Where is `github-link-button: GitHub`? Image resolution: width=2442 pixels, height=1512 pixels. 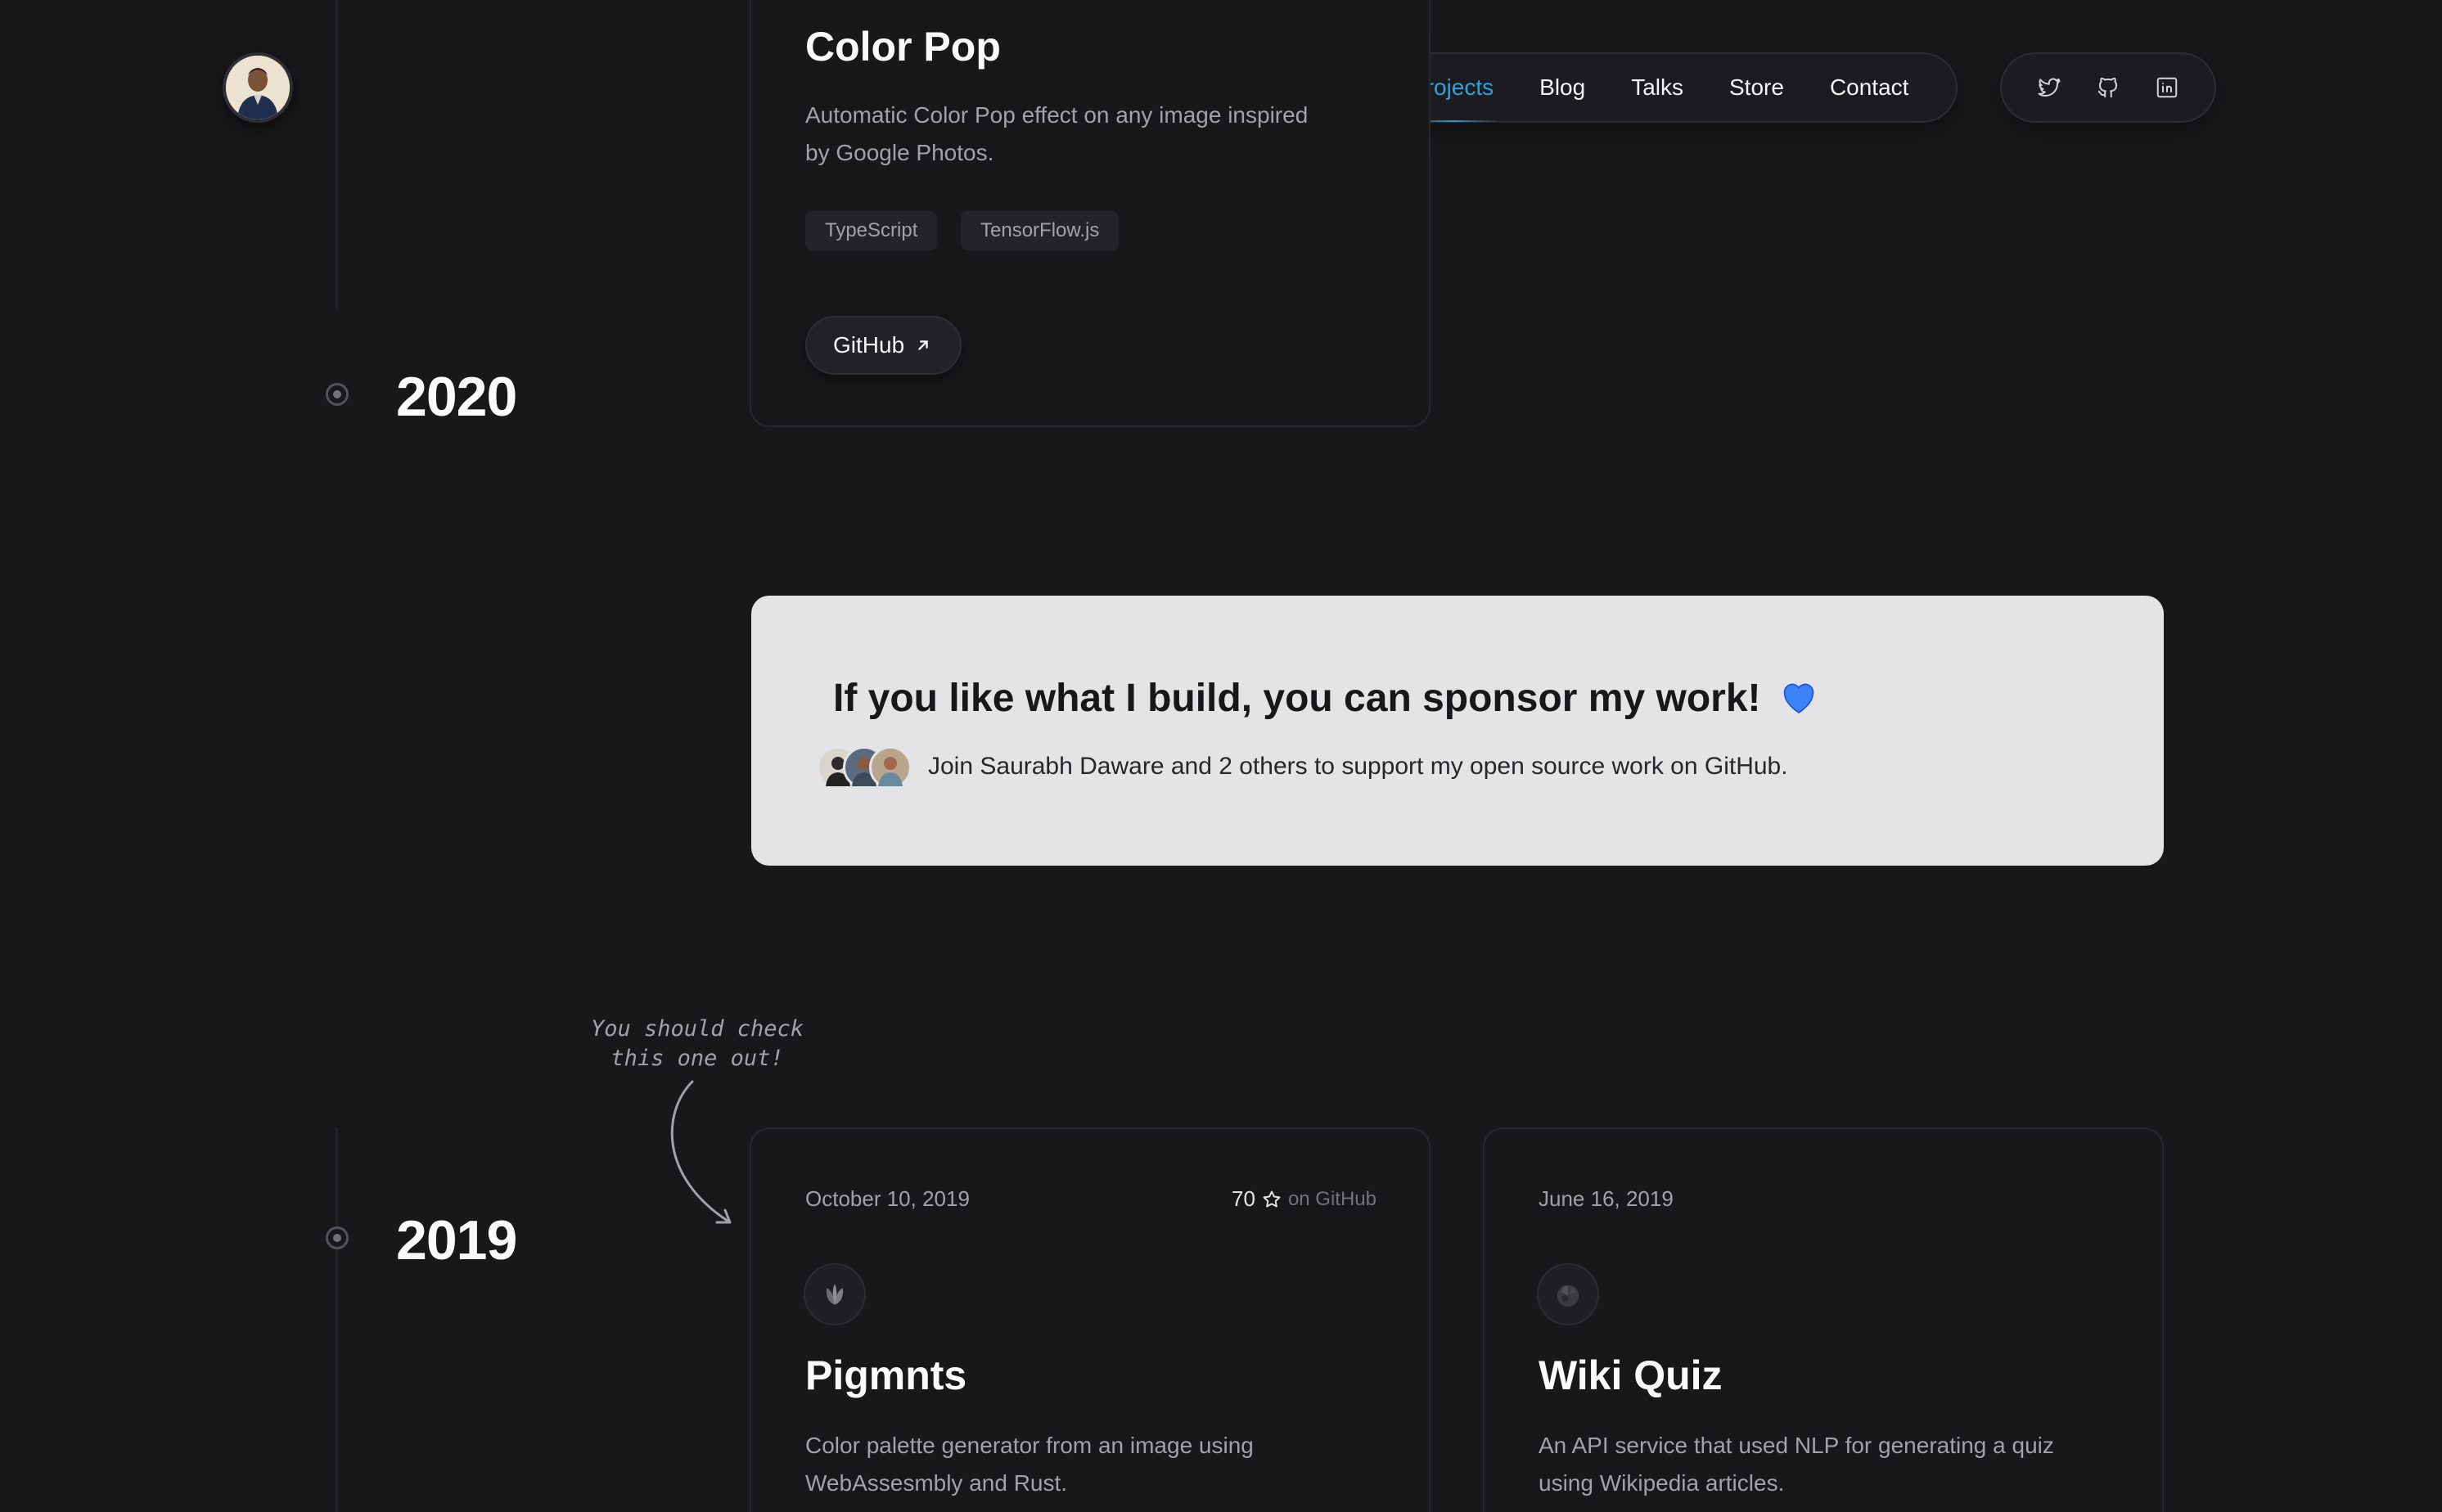
github-link-button: GitHub is located at coordinates (883, 346).